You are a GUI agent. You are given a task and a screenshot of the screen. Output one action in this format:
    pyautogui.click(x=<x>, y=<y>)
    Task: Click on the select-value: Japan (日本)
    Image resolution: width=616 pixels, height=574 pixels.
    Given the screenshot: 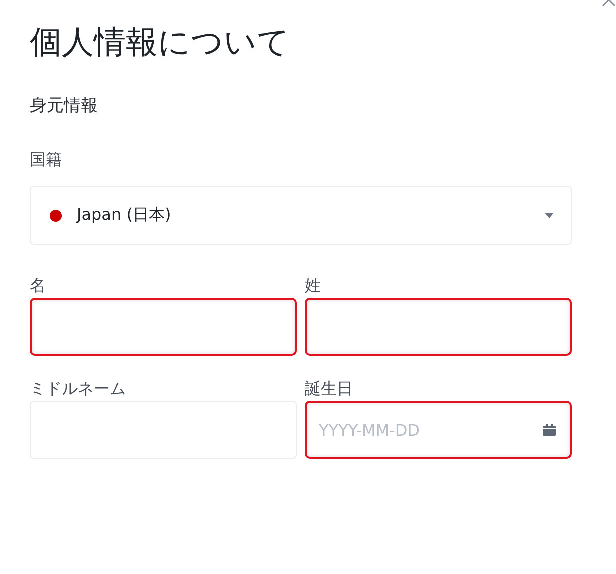 What is the action you would take?
    pyautogui.click(x=124, y=215)
    